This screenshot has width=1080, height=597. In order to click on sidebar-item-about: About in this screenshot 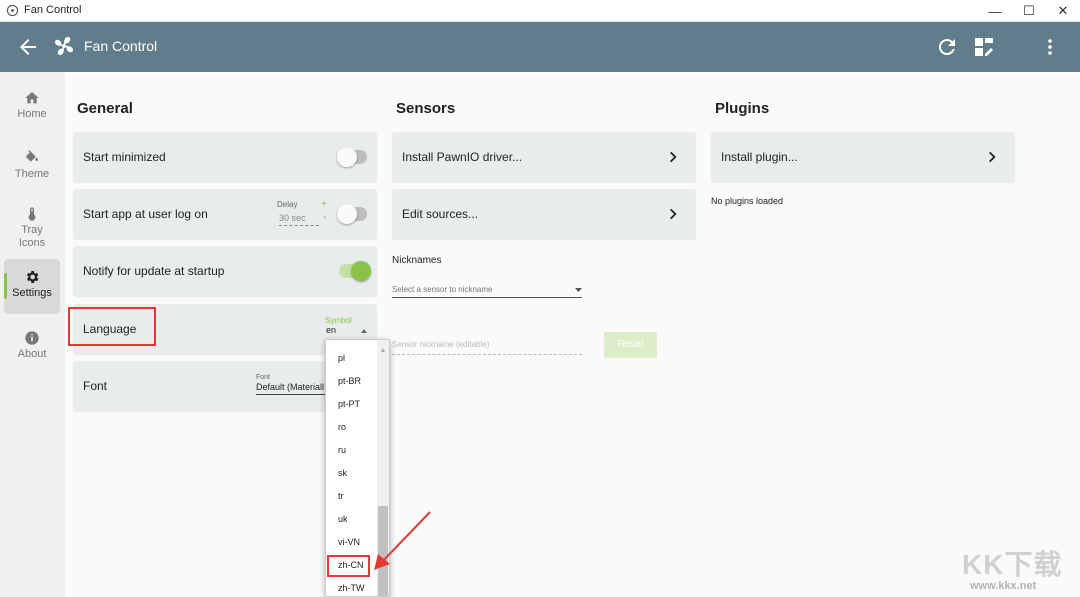, I will do `click(32, 345)`.